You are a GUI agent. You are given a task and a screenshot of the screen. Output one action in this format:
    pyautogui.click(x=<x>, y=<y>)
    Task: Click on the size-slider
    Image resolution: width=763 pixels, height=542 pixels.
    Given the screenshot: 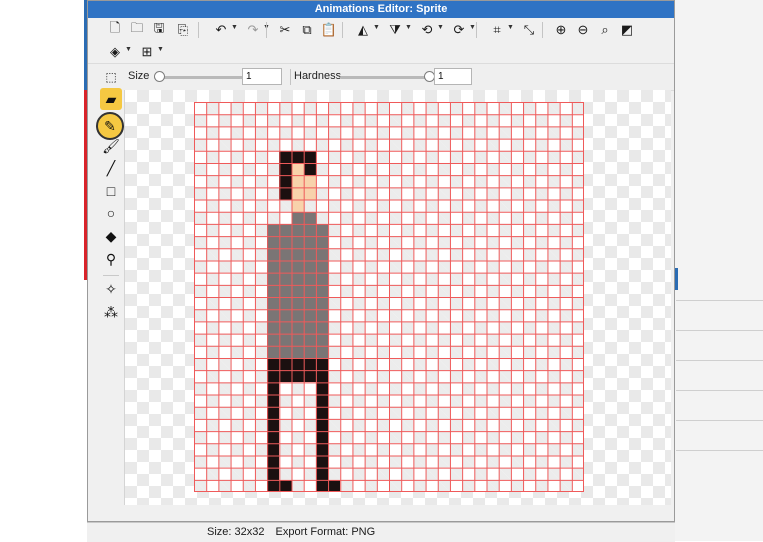 What is the action you would take?
    pyautogui.click(x=199, y=77)
    